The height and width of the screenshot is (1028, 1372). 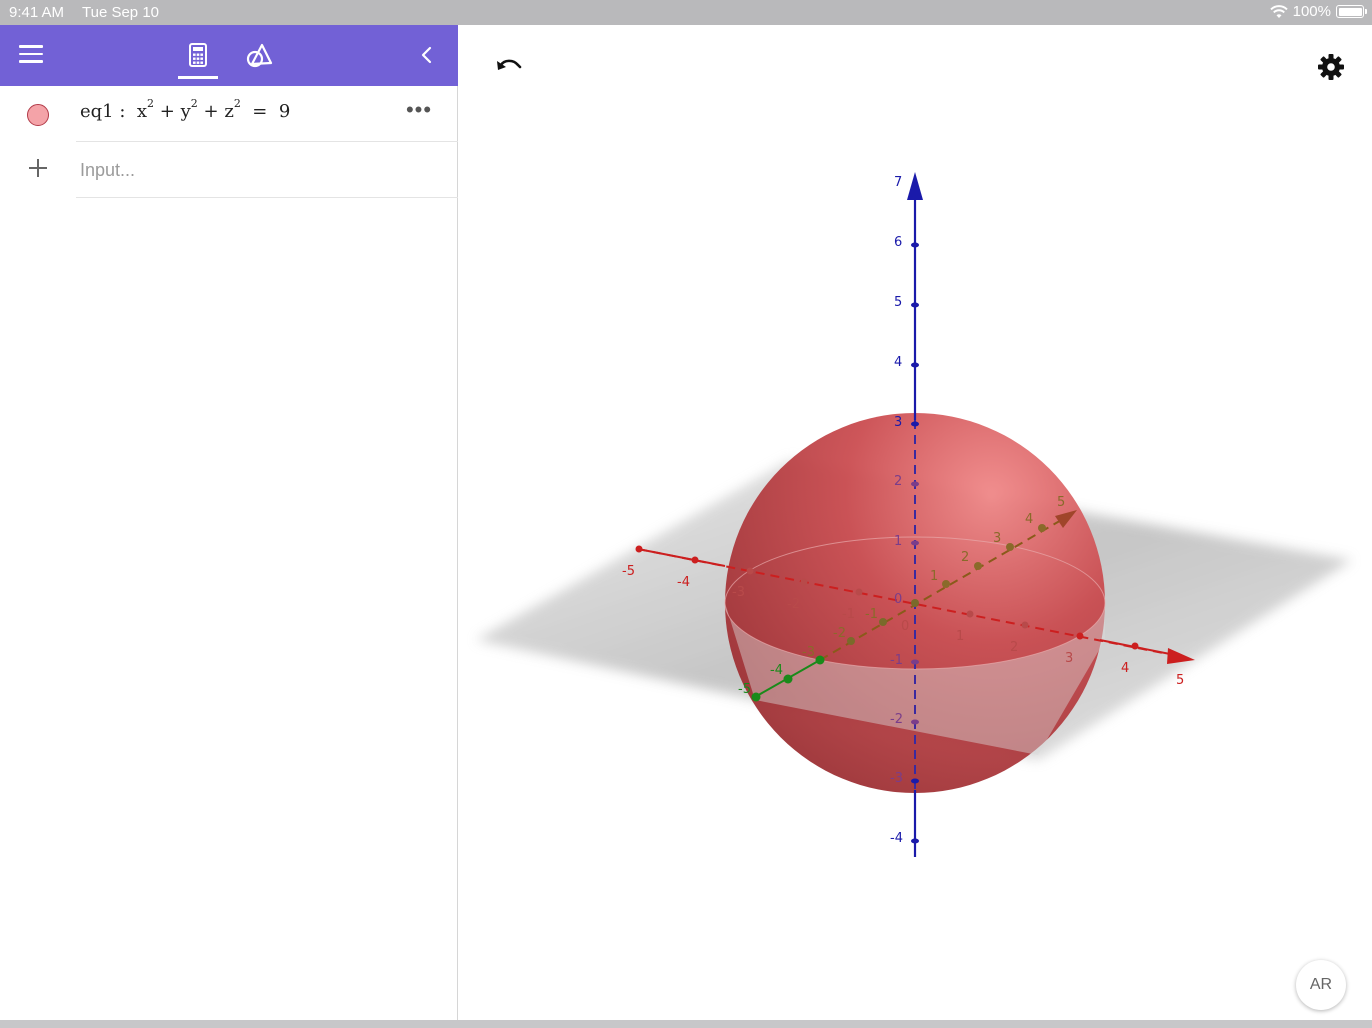 I want to click on x-tick-label: 2, so click(x=1014, y=647).